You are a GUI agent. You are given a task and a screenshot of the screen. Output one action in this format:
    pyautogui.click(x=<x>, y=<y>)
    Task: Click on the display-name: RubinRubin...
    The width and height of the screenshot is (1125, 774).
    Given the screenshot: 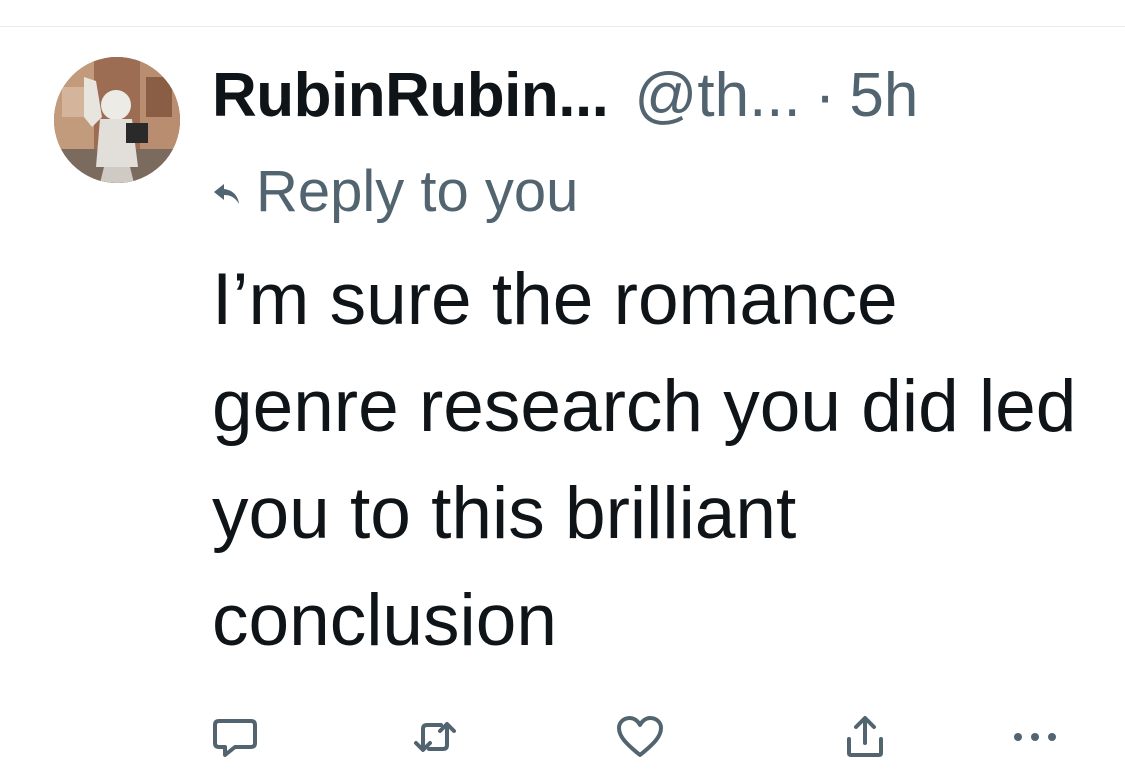 What is the action you would take?
    pyautogui.click(x=410, y=95)
    